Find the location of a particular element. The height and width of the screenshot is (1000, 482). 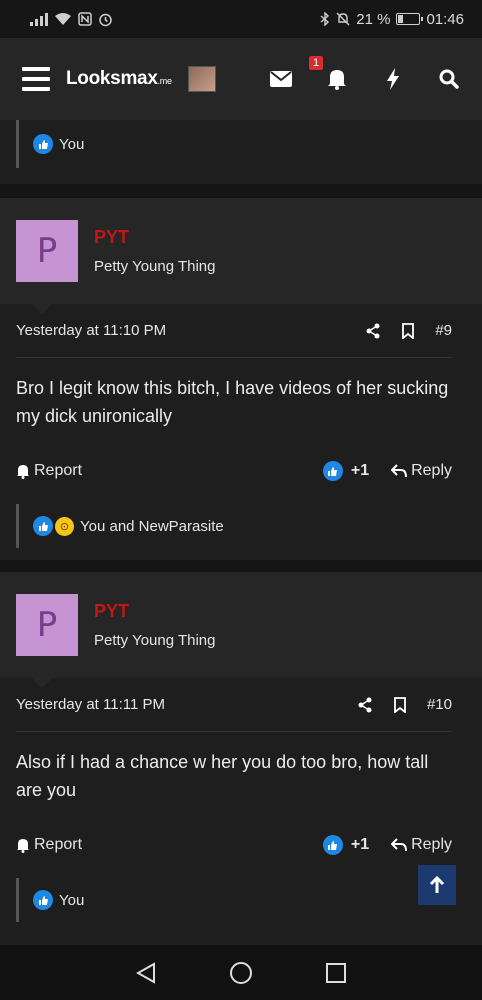

post-number: #10 is located at coordinates (439, 704).